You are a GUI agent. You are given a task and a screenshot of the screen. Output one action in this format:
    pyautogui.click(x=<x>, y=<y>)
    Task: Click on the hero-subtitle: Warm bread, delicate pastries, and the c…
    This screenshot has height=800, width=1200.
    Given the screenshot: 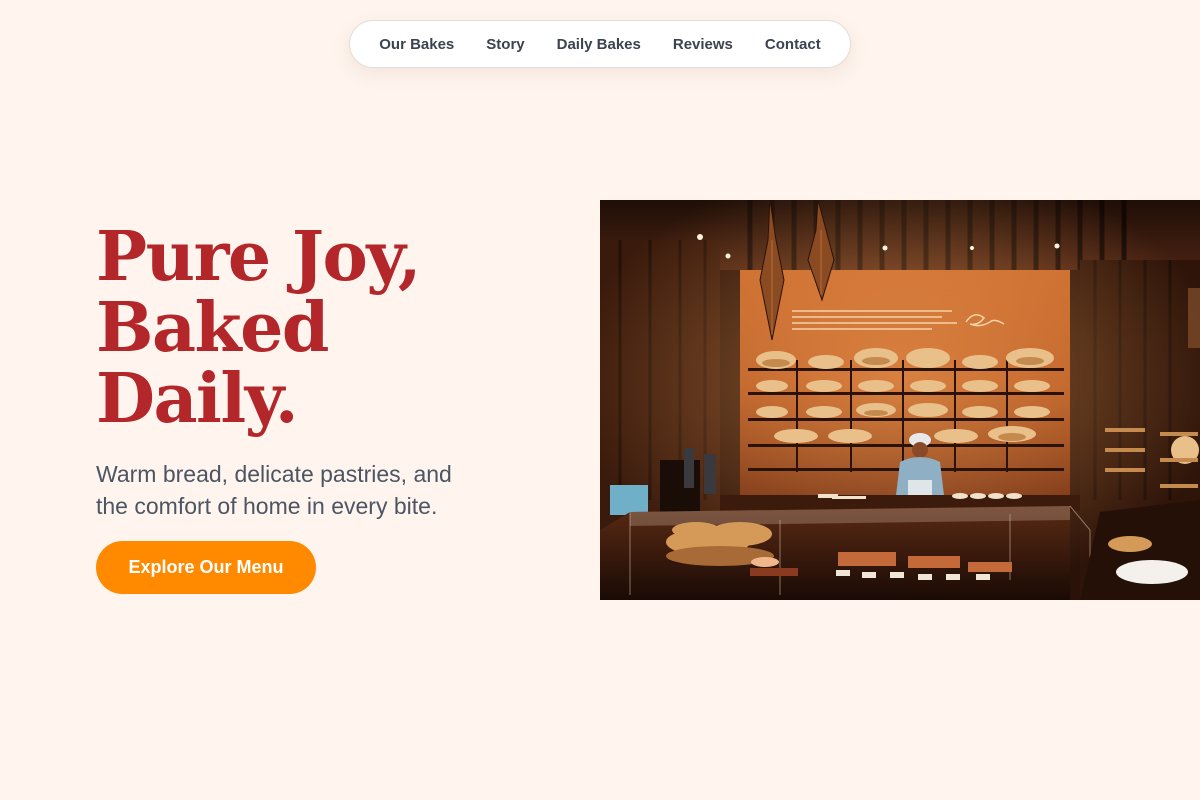 What is the action you would take?
    pyautogui.click(x=311, y=490)
    